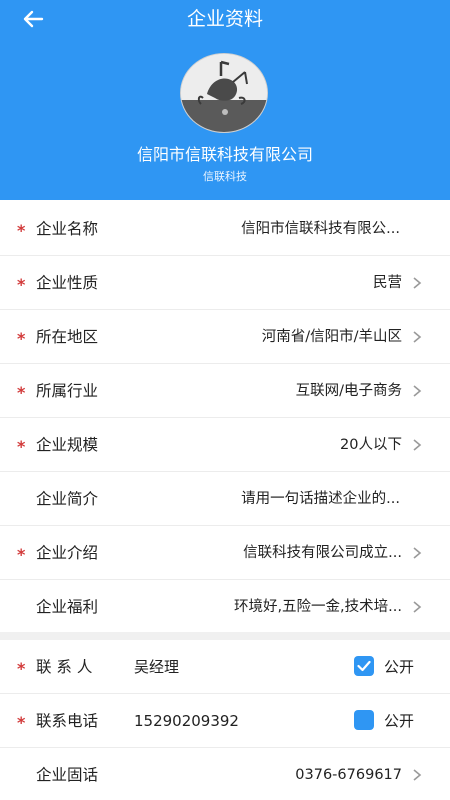 Image resolution: width=450 pixels, height=800 pixels. Describe the element at coordinates (225, 283) in the screenshot. I see `field-row-company-type: * 企业性质 民营` at that location.